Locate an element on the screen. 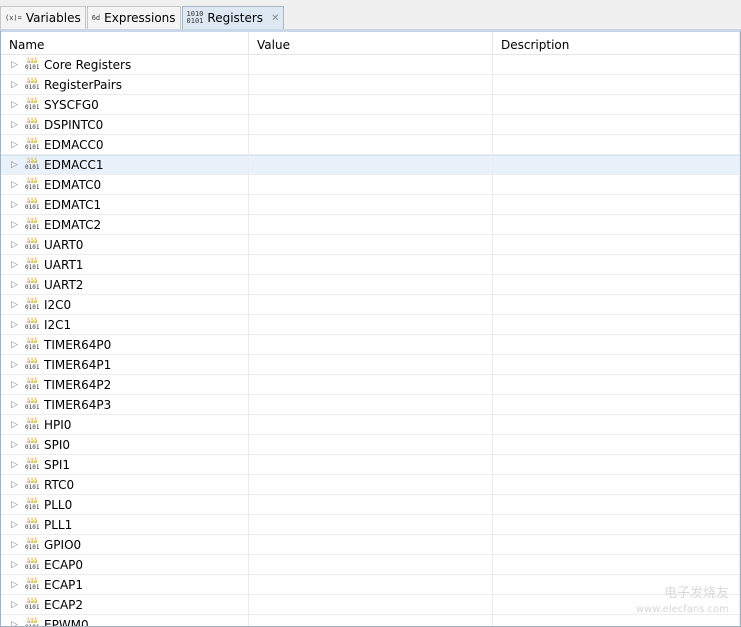 The height and width of the screenshot is (627, 741). table-row: ▷ååå0101ECAP0 is located at coordinates (370, 565).